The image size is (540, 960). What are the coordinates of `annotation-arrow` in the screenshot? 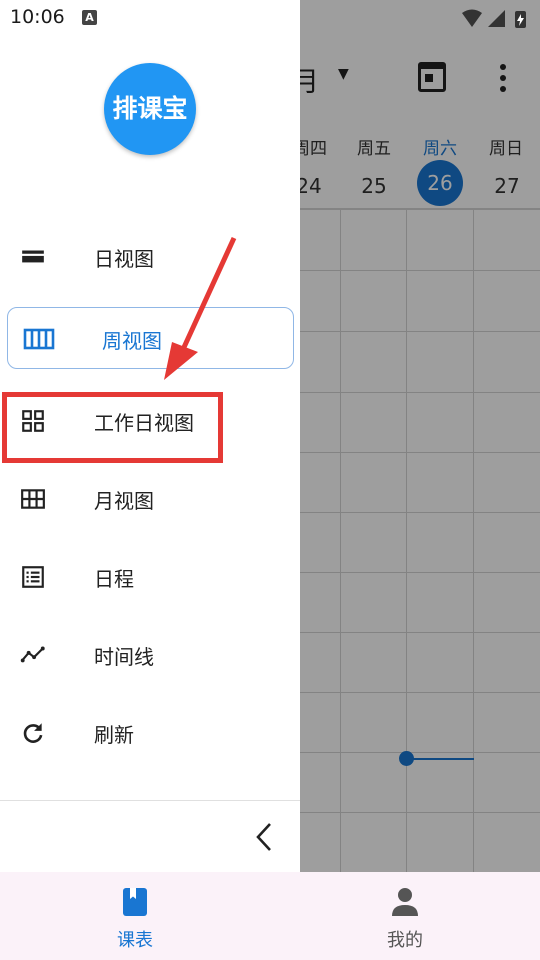 It's located at (200, 308).